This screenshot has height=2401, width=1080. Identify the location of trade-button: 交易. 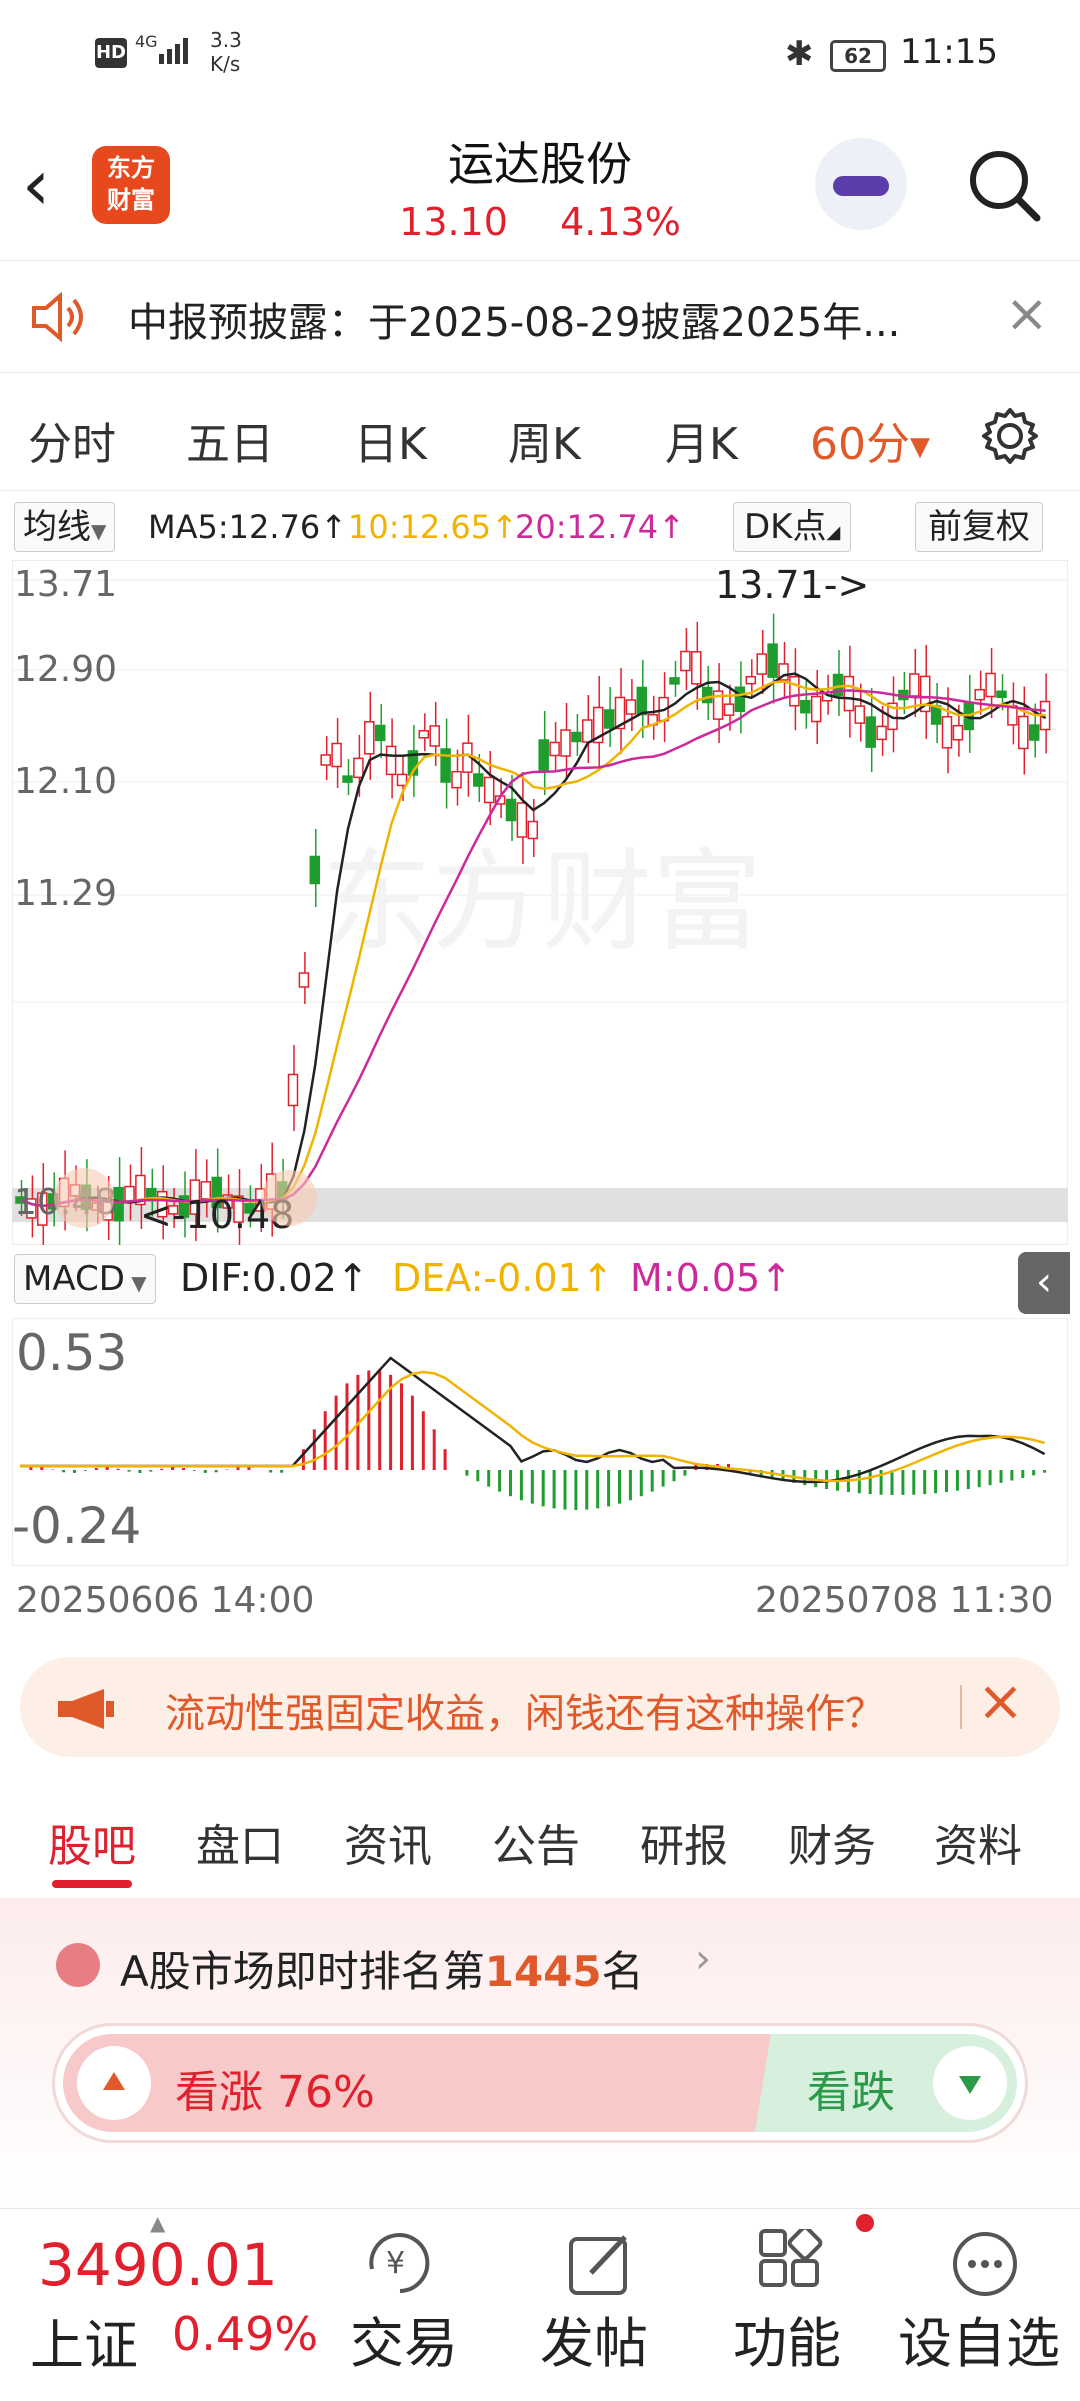
(404, 2338).